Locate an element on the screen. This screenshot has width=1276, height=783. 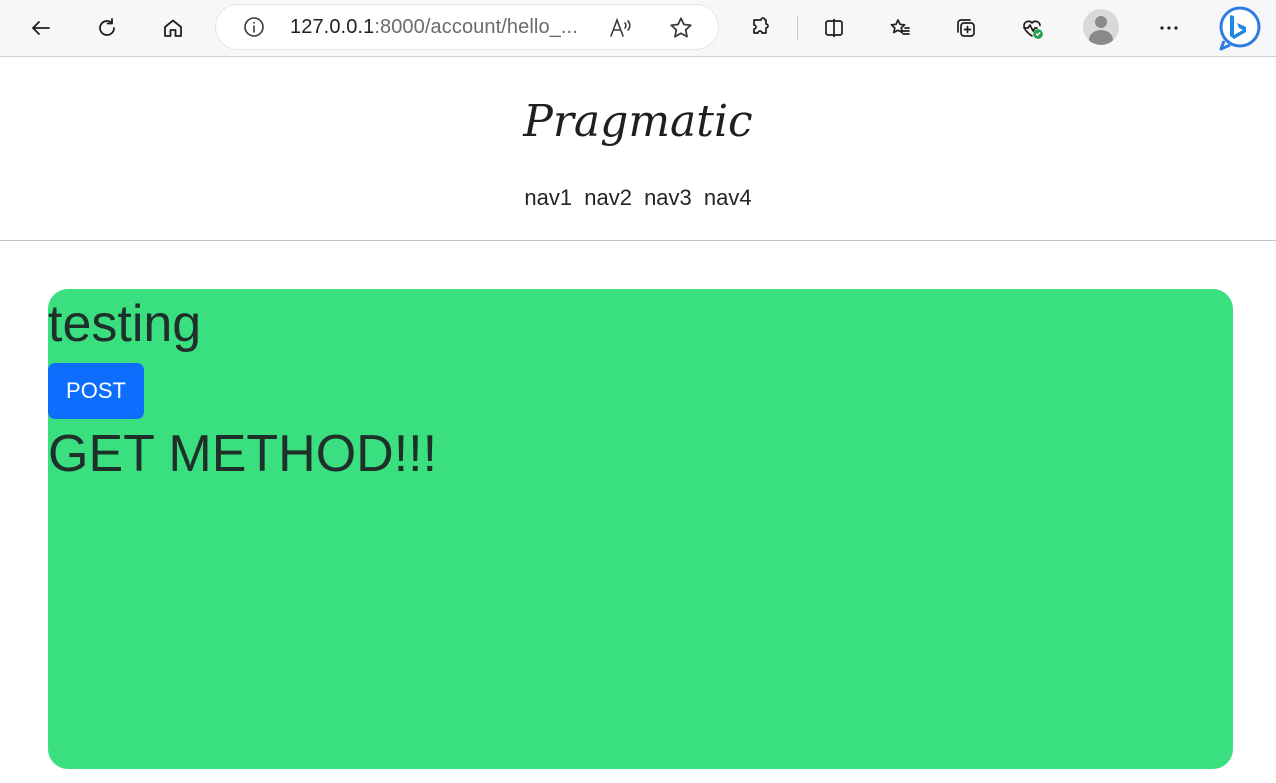
collections-icon is located at coordinates (966, 28).